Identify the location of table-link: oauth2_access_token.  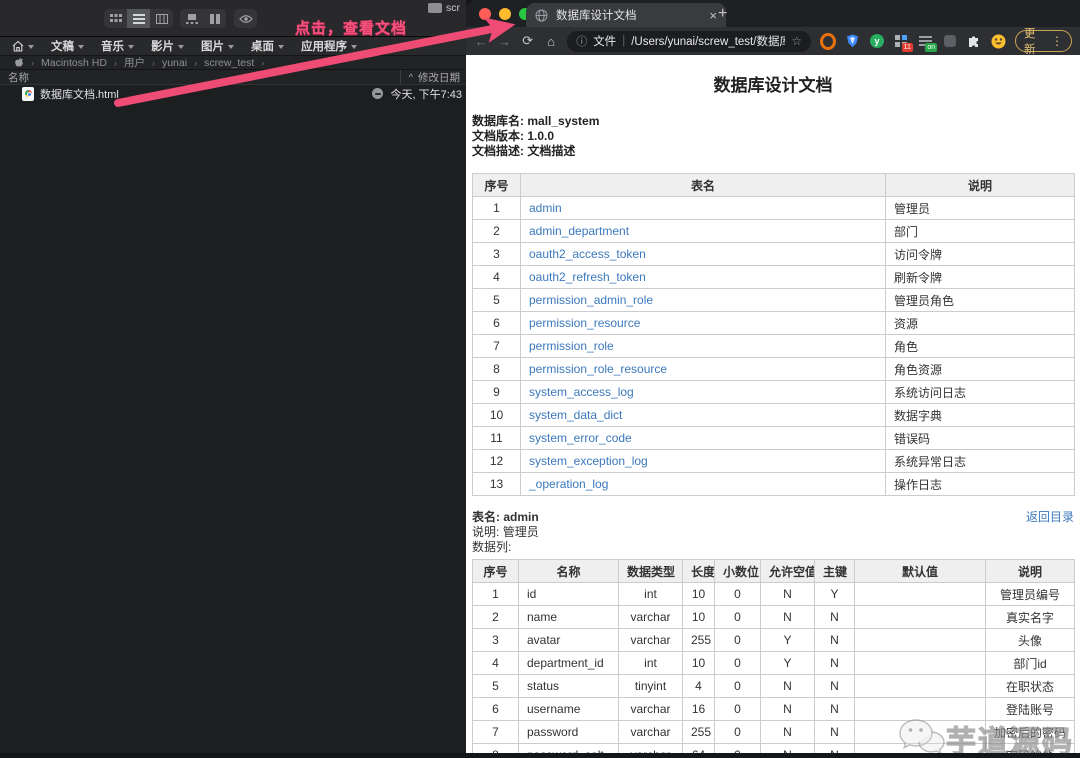
(587, 254).